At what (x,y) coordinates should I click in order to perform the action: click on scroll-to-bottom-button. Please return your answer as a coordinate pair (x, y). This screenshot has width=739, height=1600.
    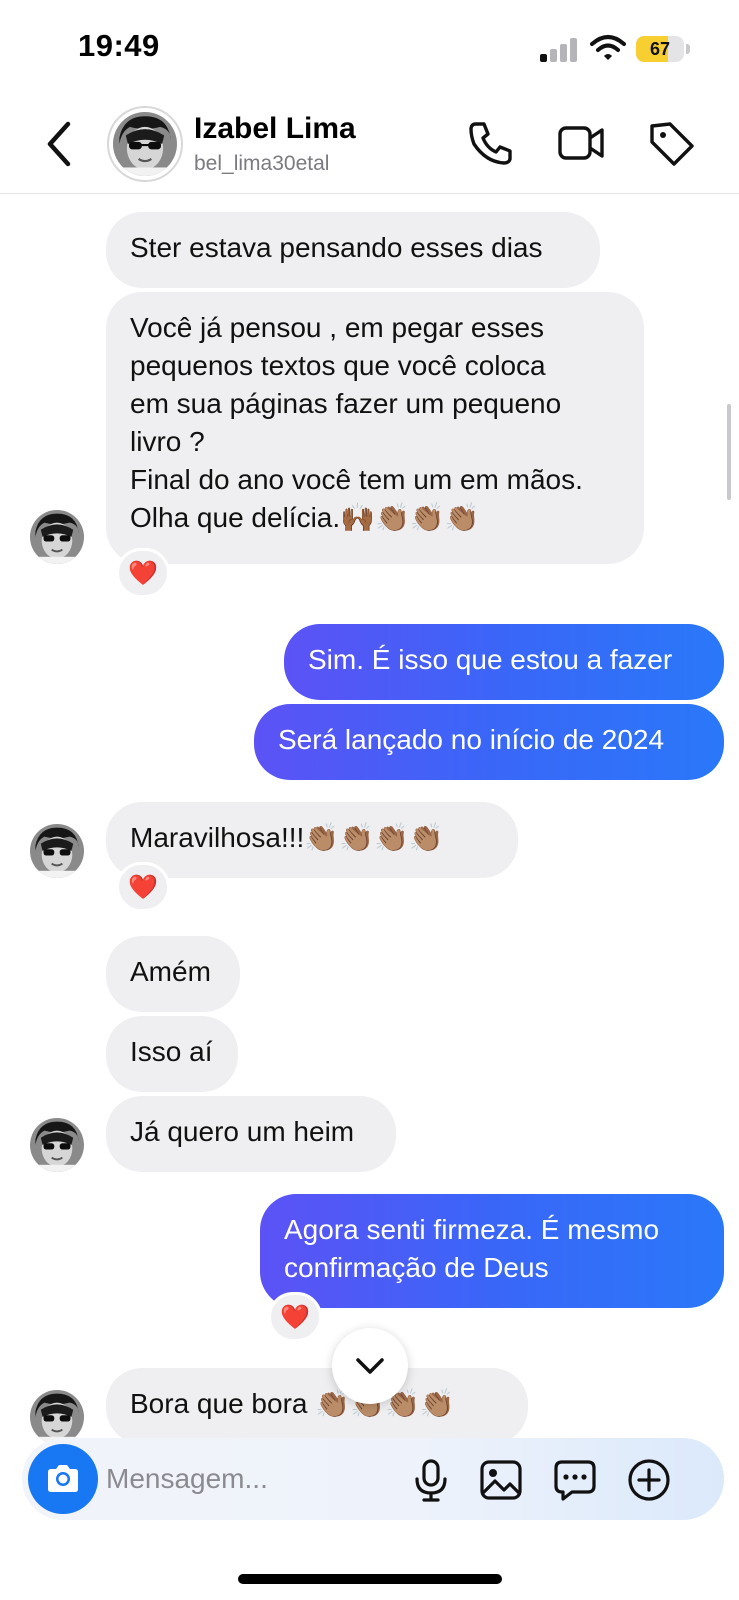
    Looking at the image, I should click on (370, 1366).